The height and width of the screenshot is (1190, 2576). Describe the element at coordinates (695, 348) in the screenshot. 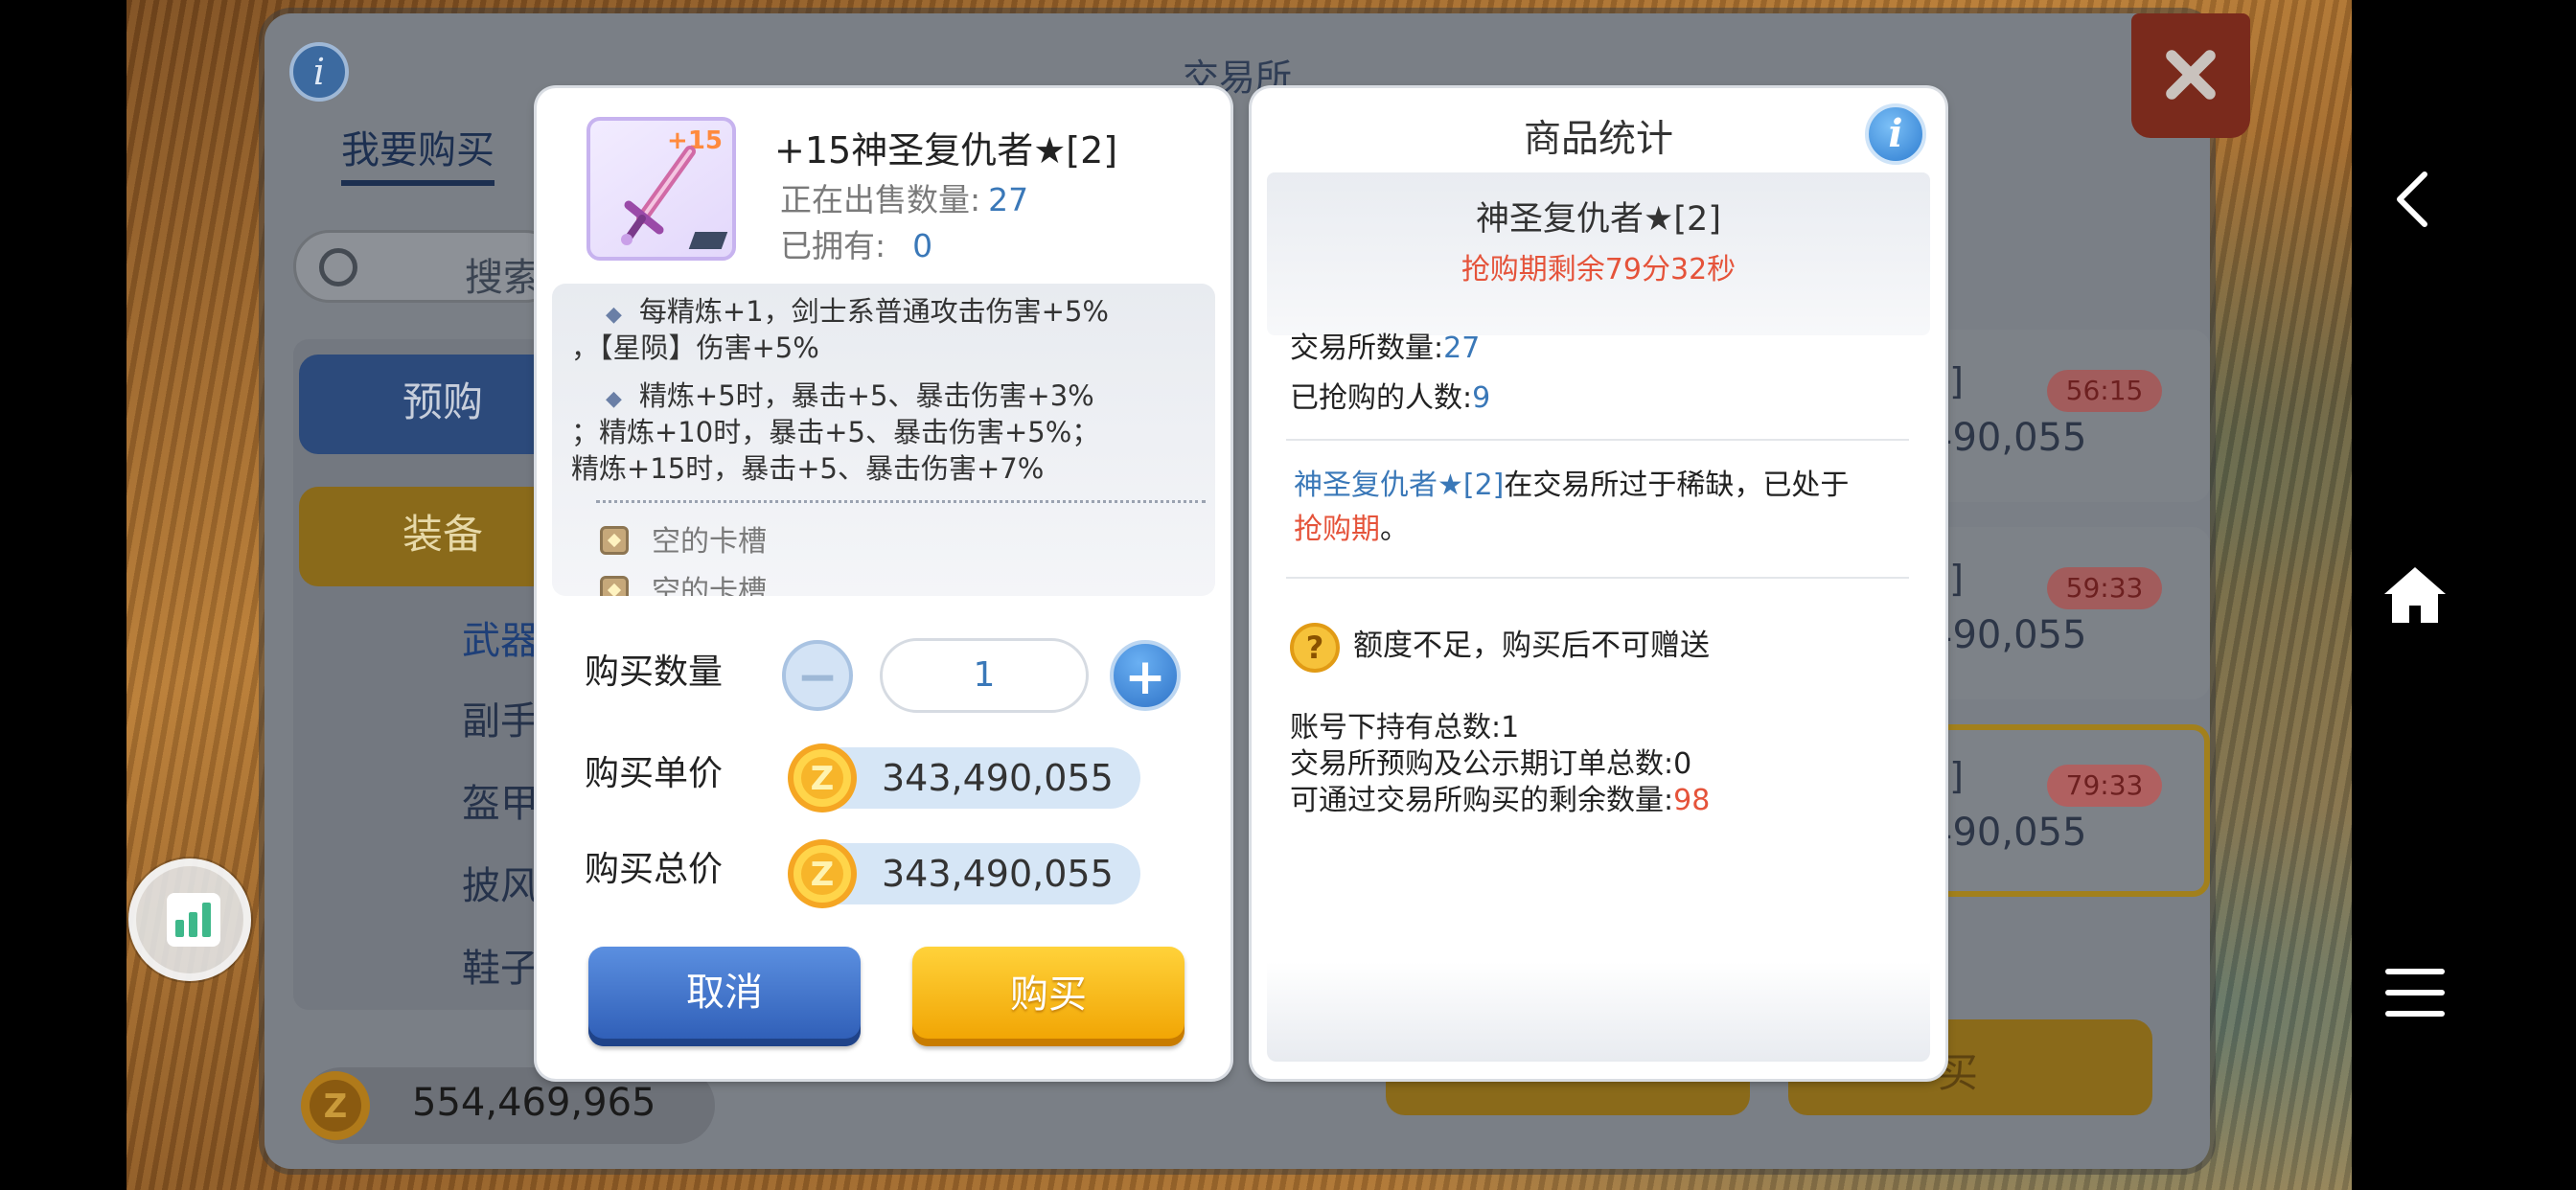

I see `effect-line: ，【星陨】伤害+5%` at that location.